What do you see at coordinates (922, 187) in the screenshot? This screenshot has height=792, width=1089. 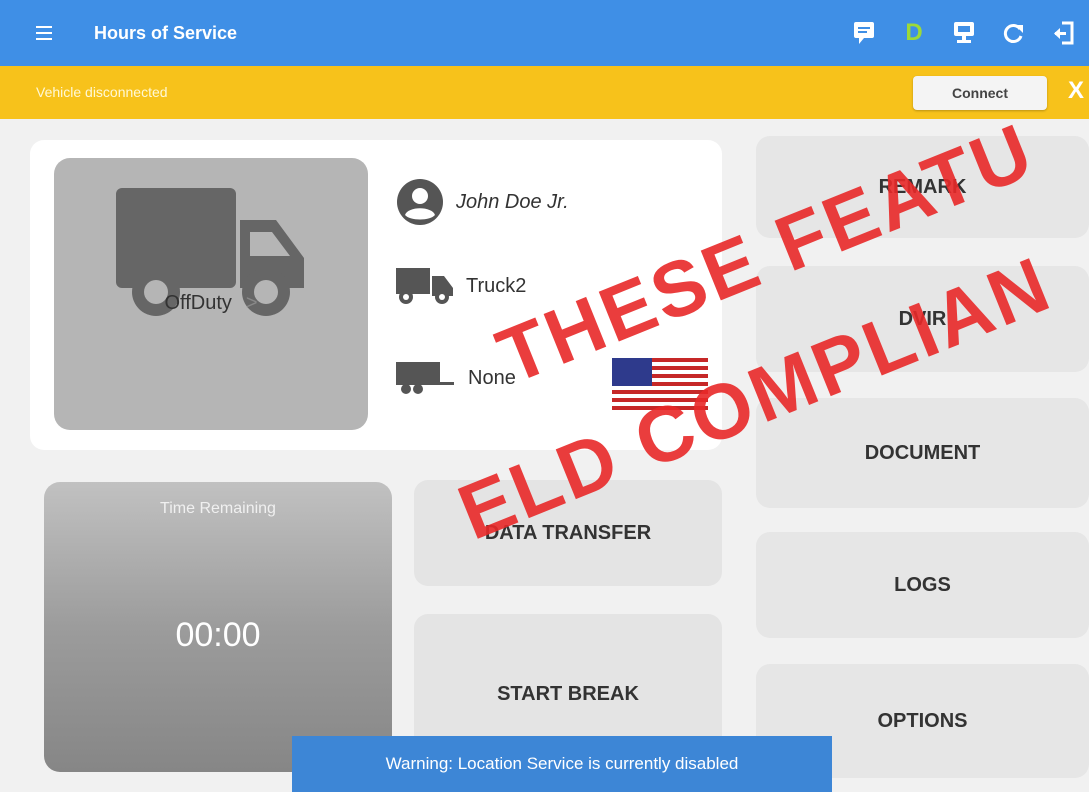 I see `remark-button: REMARK` at bounding box center [922, 187].